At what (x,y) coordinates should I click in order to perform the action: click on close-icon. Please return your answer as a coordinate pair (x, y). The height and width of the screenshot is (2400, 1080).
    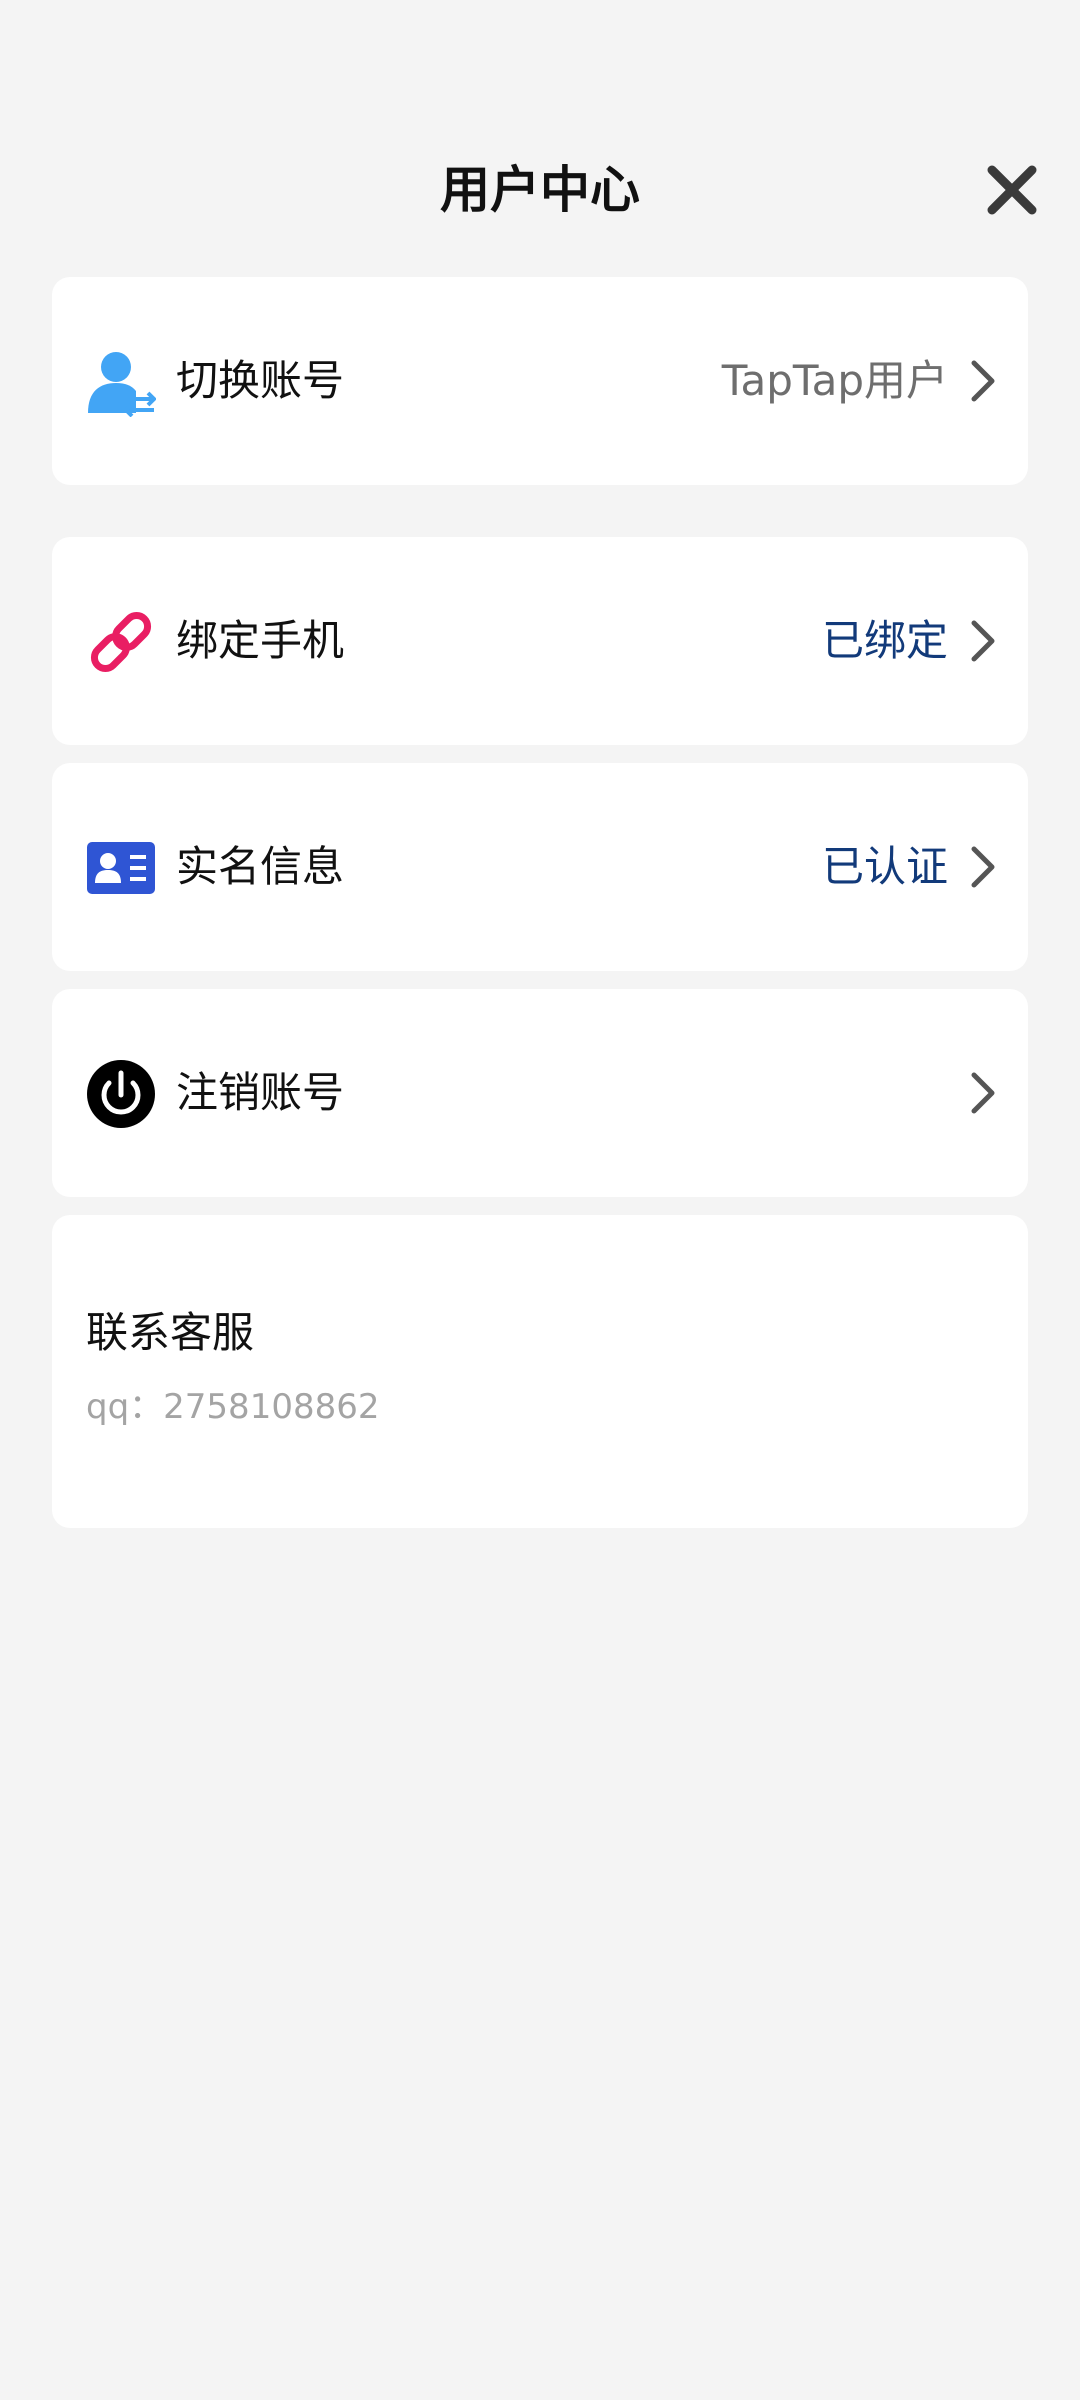
    Looking at the image, I should click on (1012, 190).